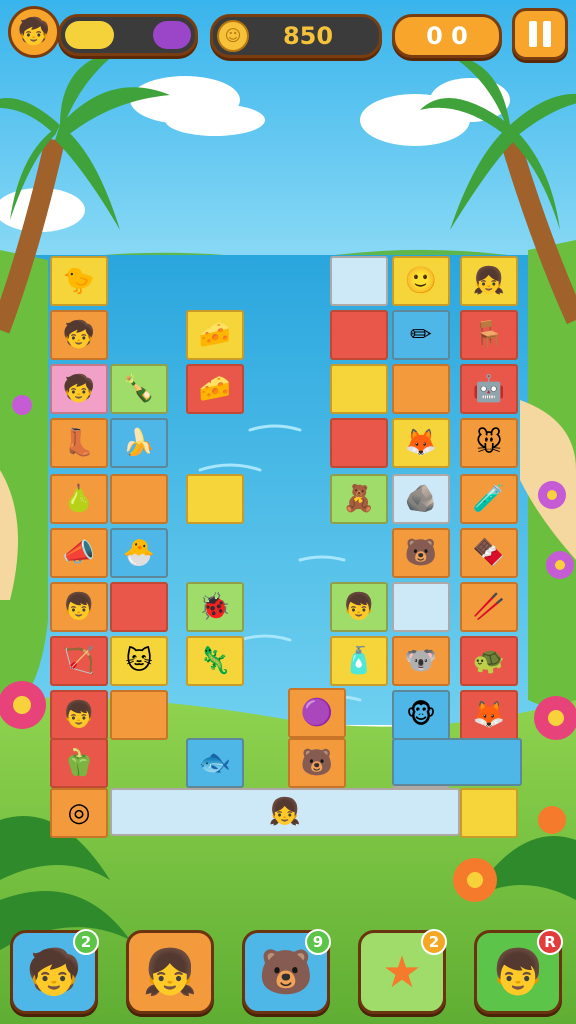 The image size is (576, 1024). What do you see at coordinates (139, 443) in the screenshot?
I see `tile-banana: 🍌` at bounding box center [139, 443].